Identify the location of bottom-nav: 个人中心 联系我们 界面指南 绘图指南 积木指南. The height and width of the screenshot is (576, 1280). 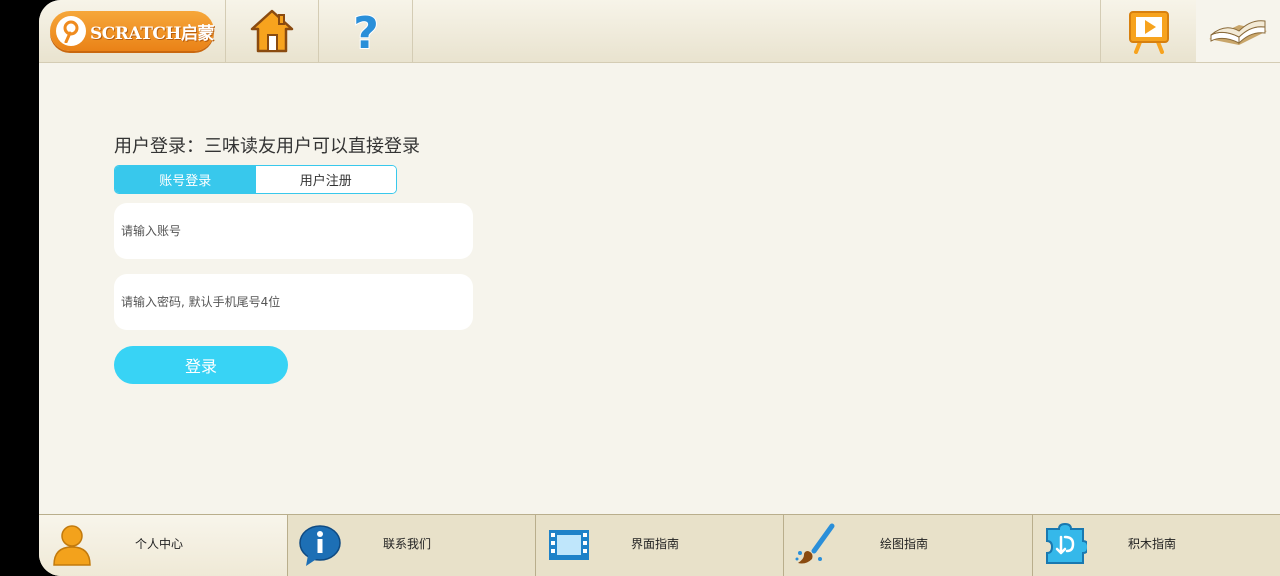
(659, 545).